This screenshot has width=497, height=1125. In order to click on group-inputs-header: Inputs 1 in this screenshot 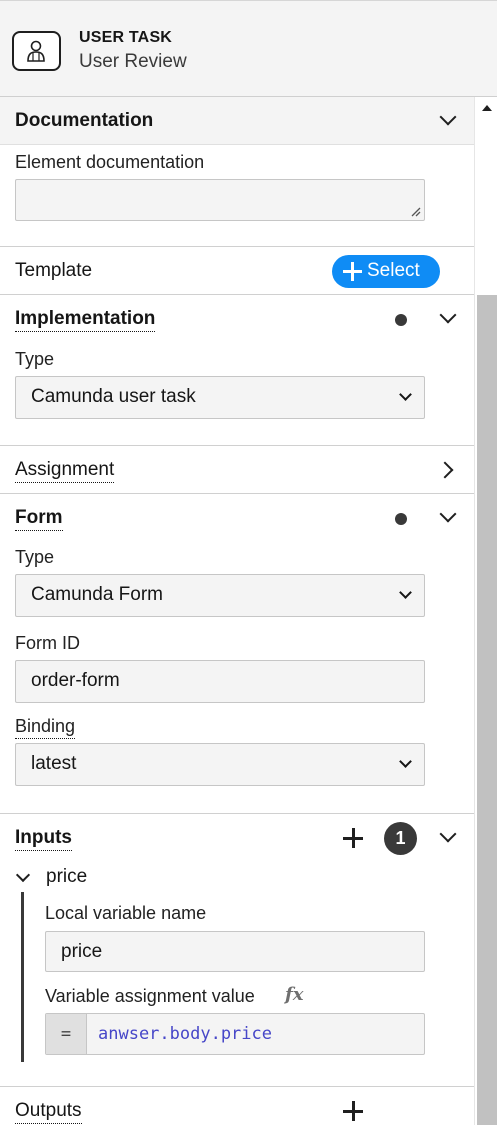, I will do `click(237, 838)`.